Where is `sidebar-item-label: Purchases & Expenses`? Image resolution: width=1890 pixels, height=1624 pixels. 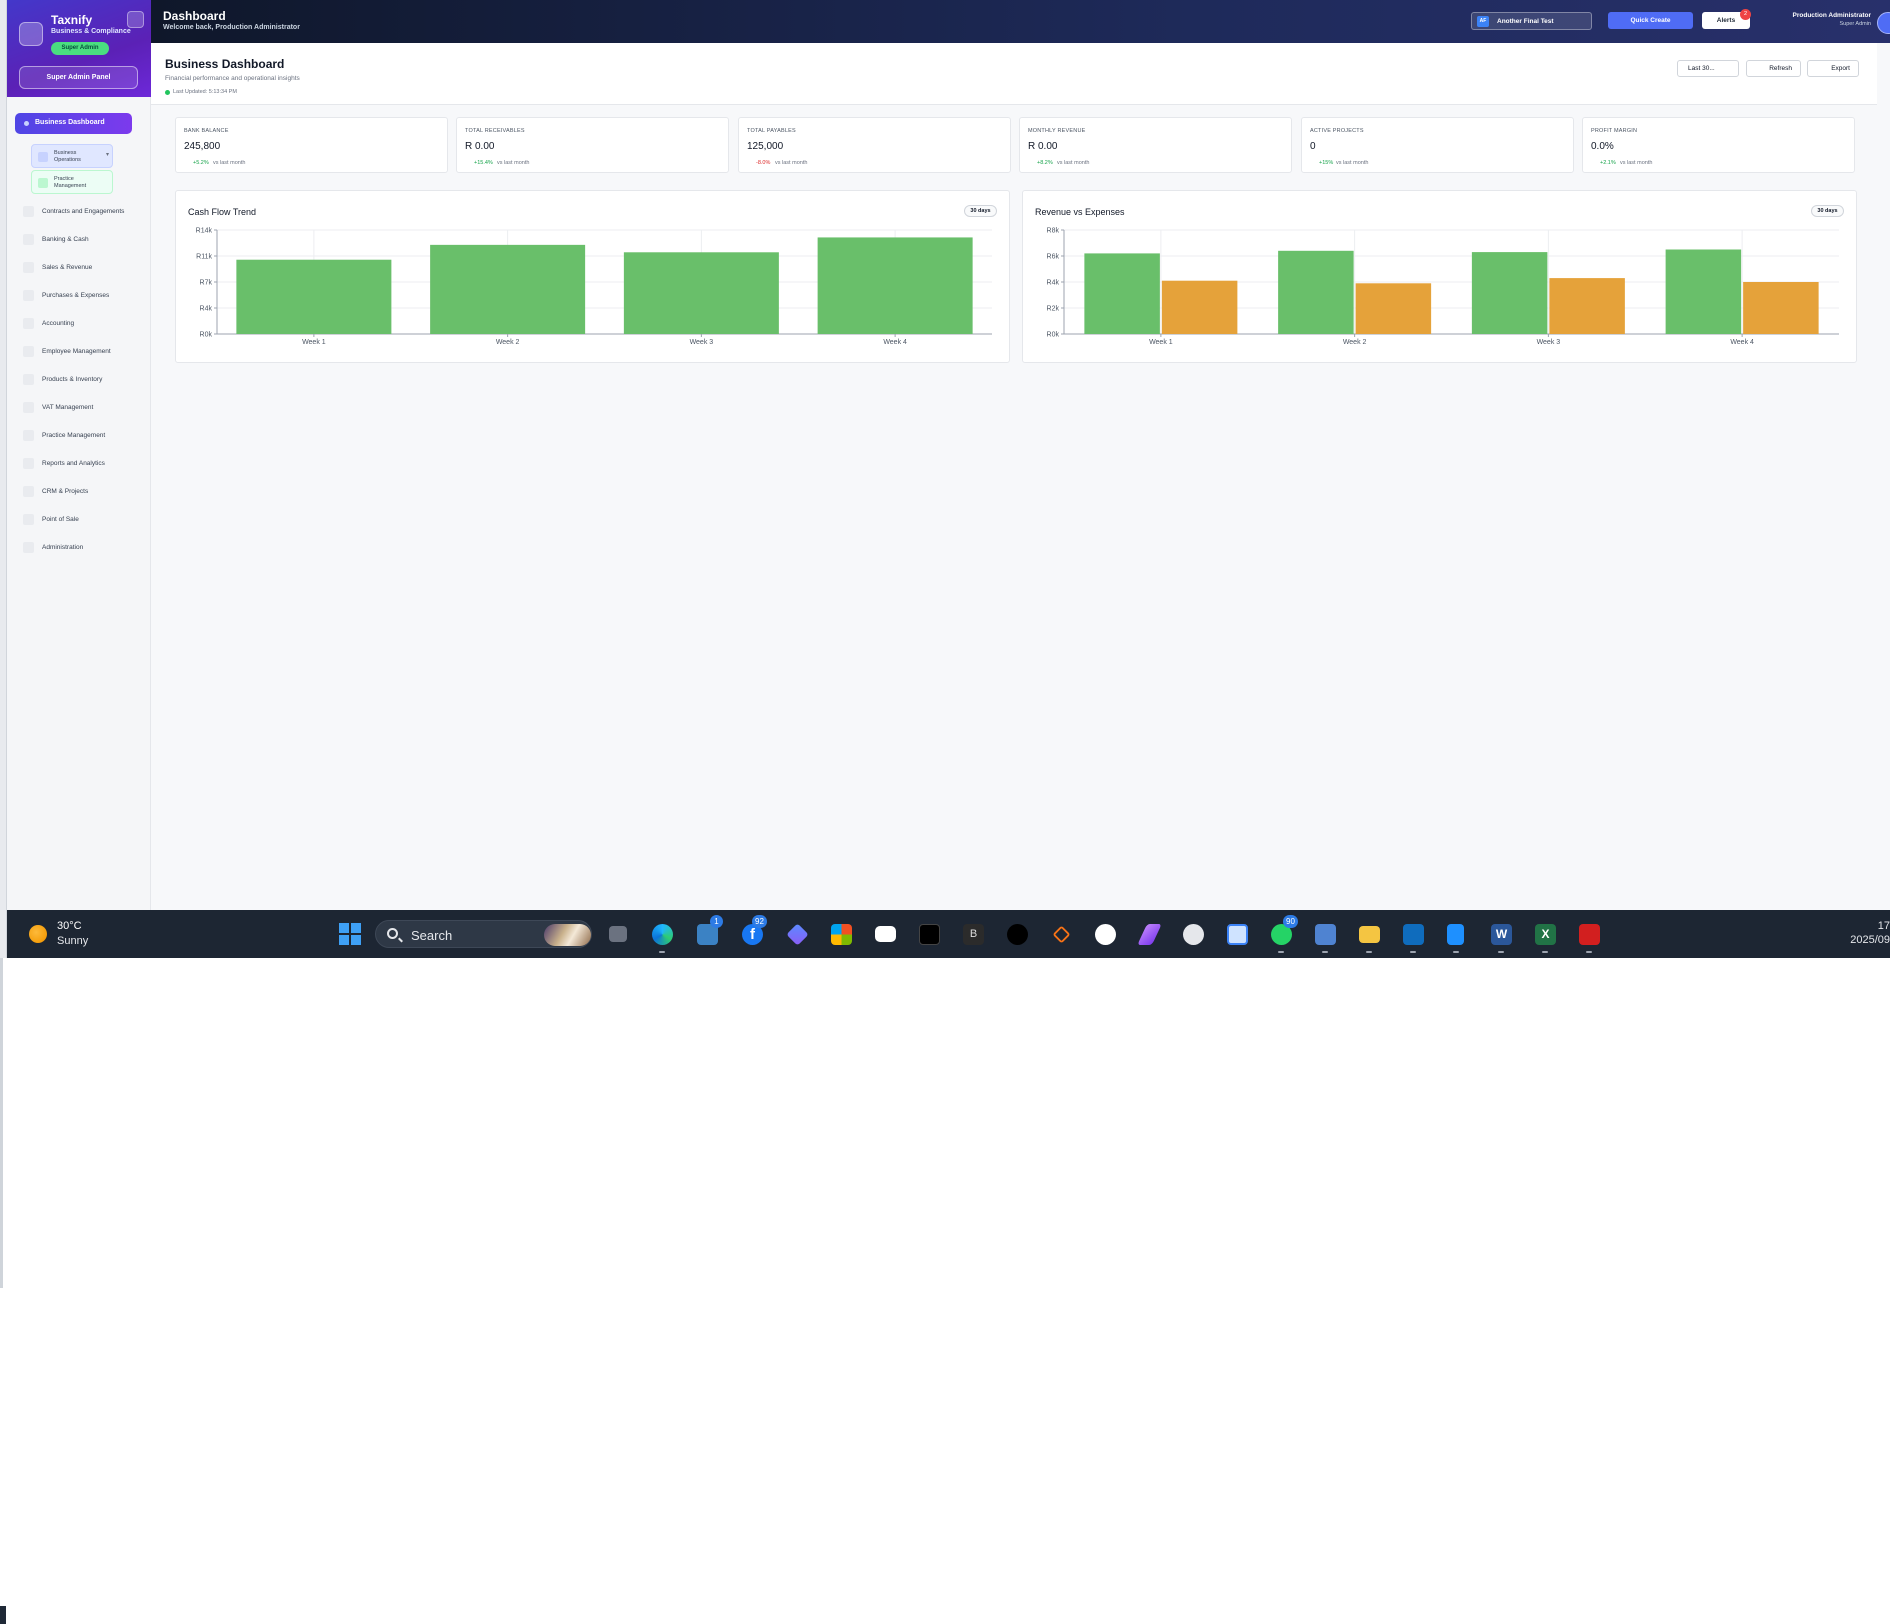 sidebar-item-label: Purchases & Expenses is located at coordinates (76, 295).